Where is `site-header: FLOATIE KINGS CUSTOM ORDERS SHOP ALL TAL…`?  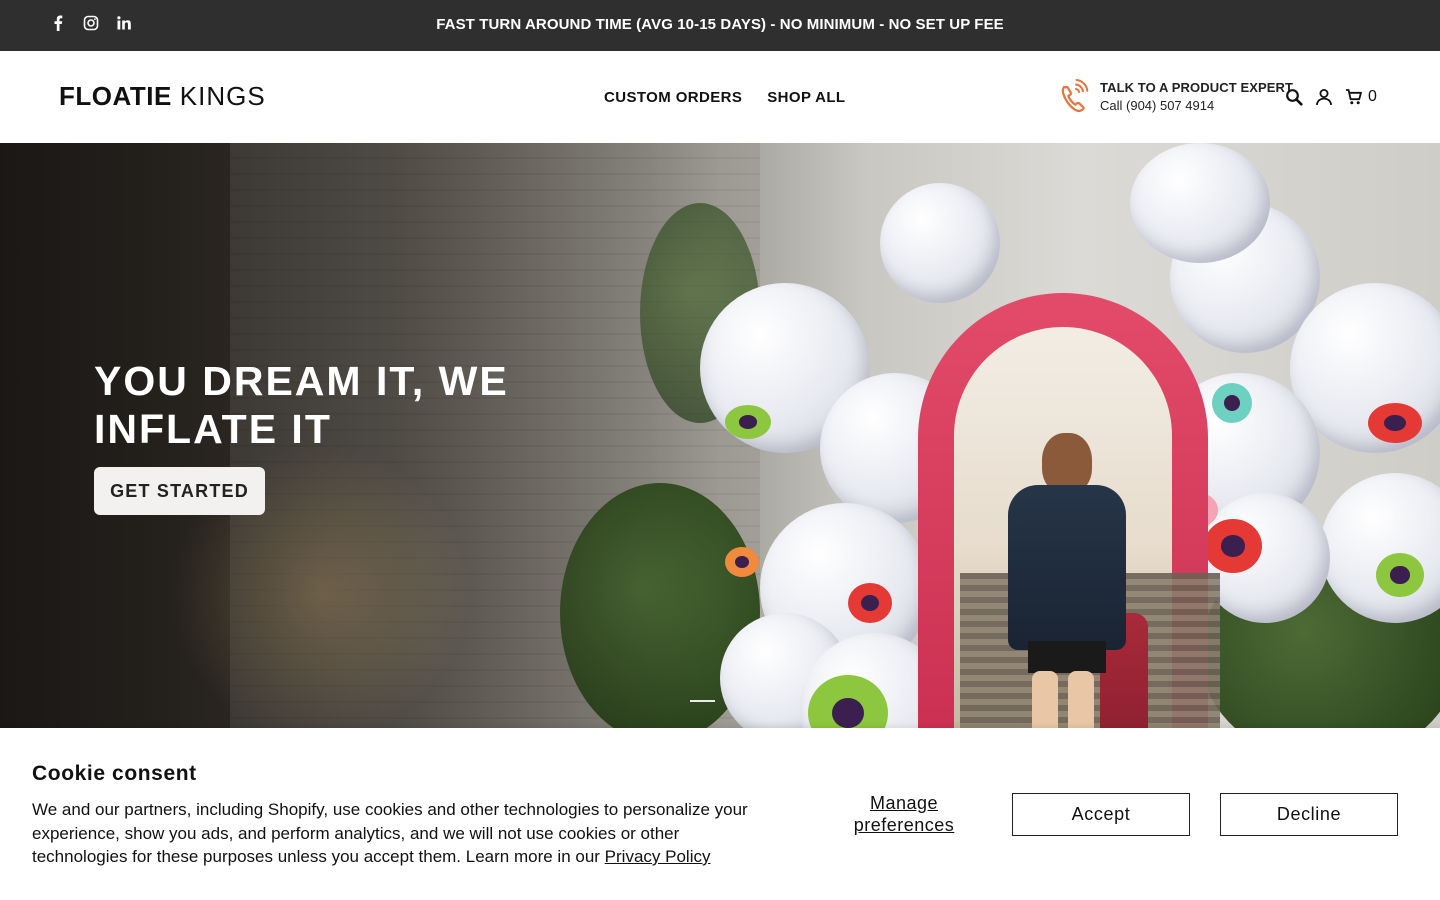
site-header: FLOATIE KINGS CUSTOM ORDERS SHOP ALL TAL… is located at coordinates (720, 97).